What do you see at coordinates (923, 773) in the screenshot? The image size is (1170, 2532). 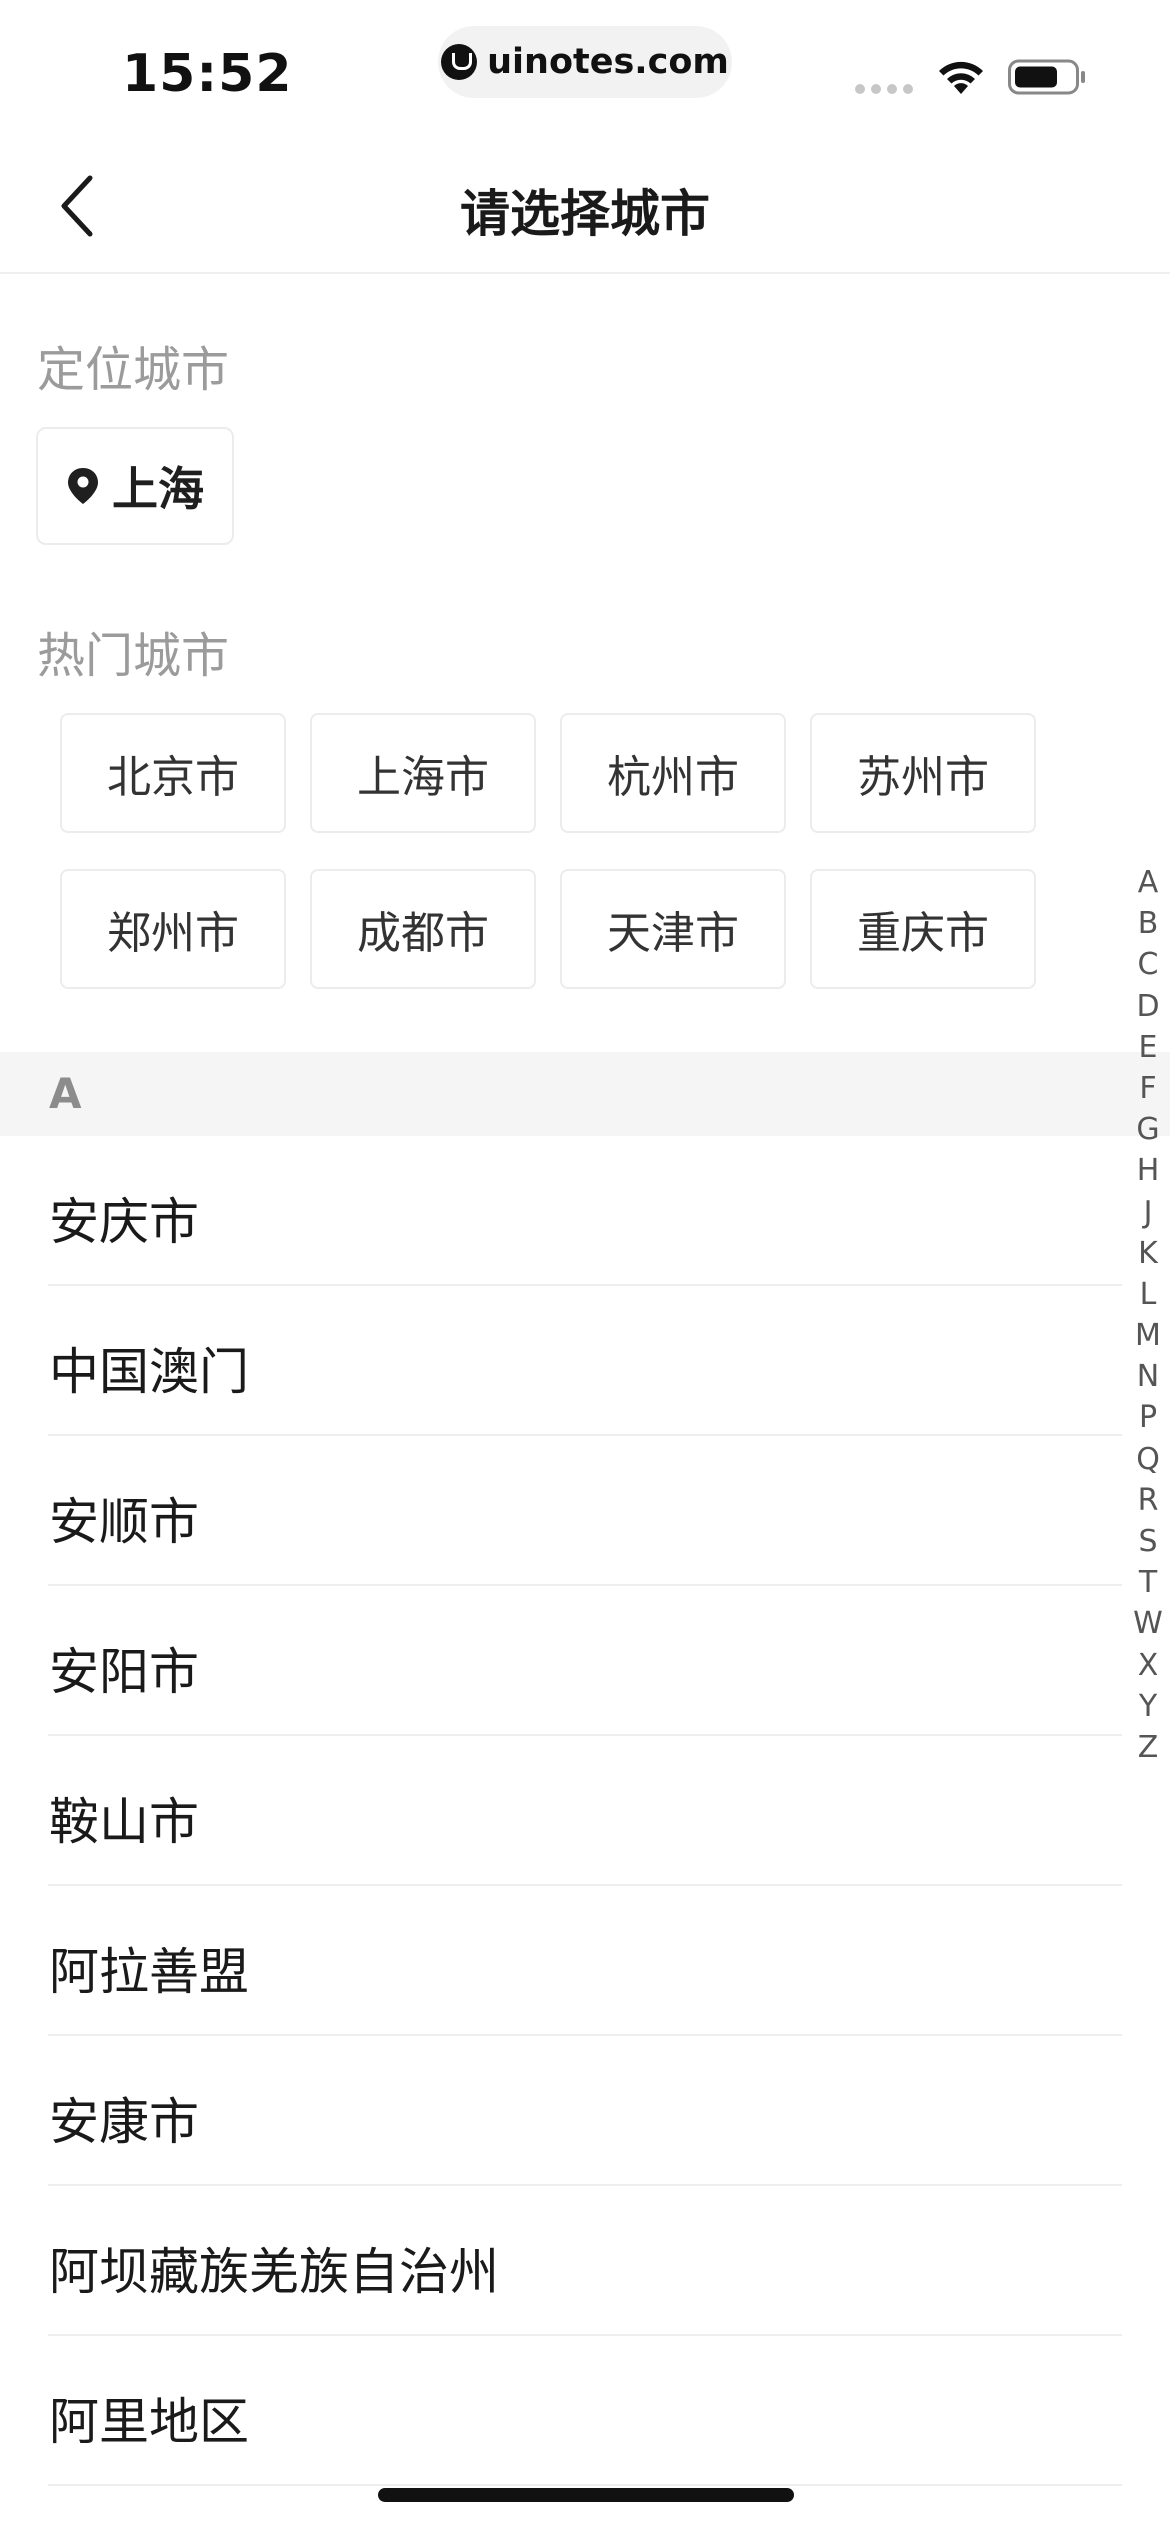 I see `hot-city-button: 苏州市` at bounding box center [923, 773].